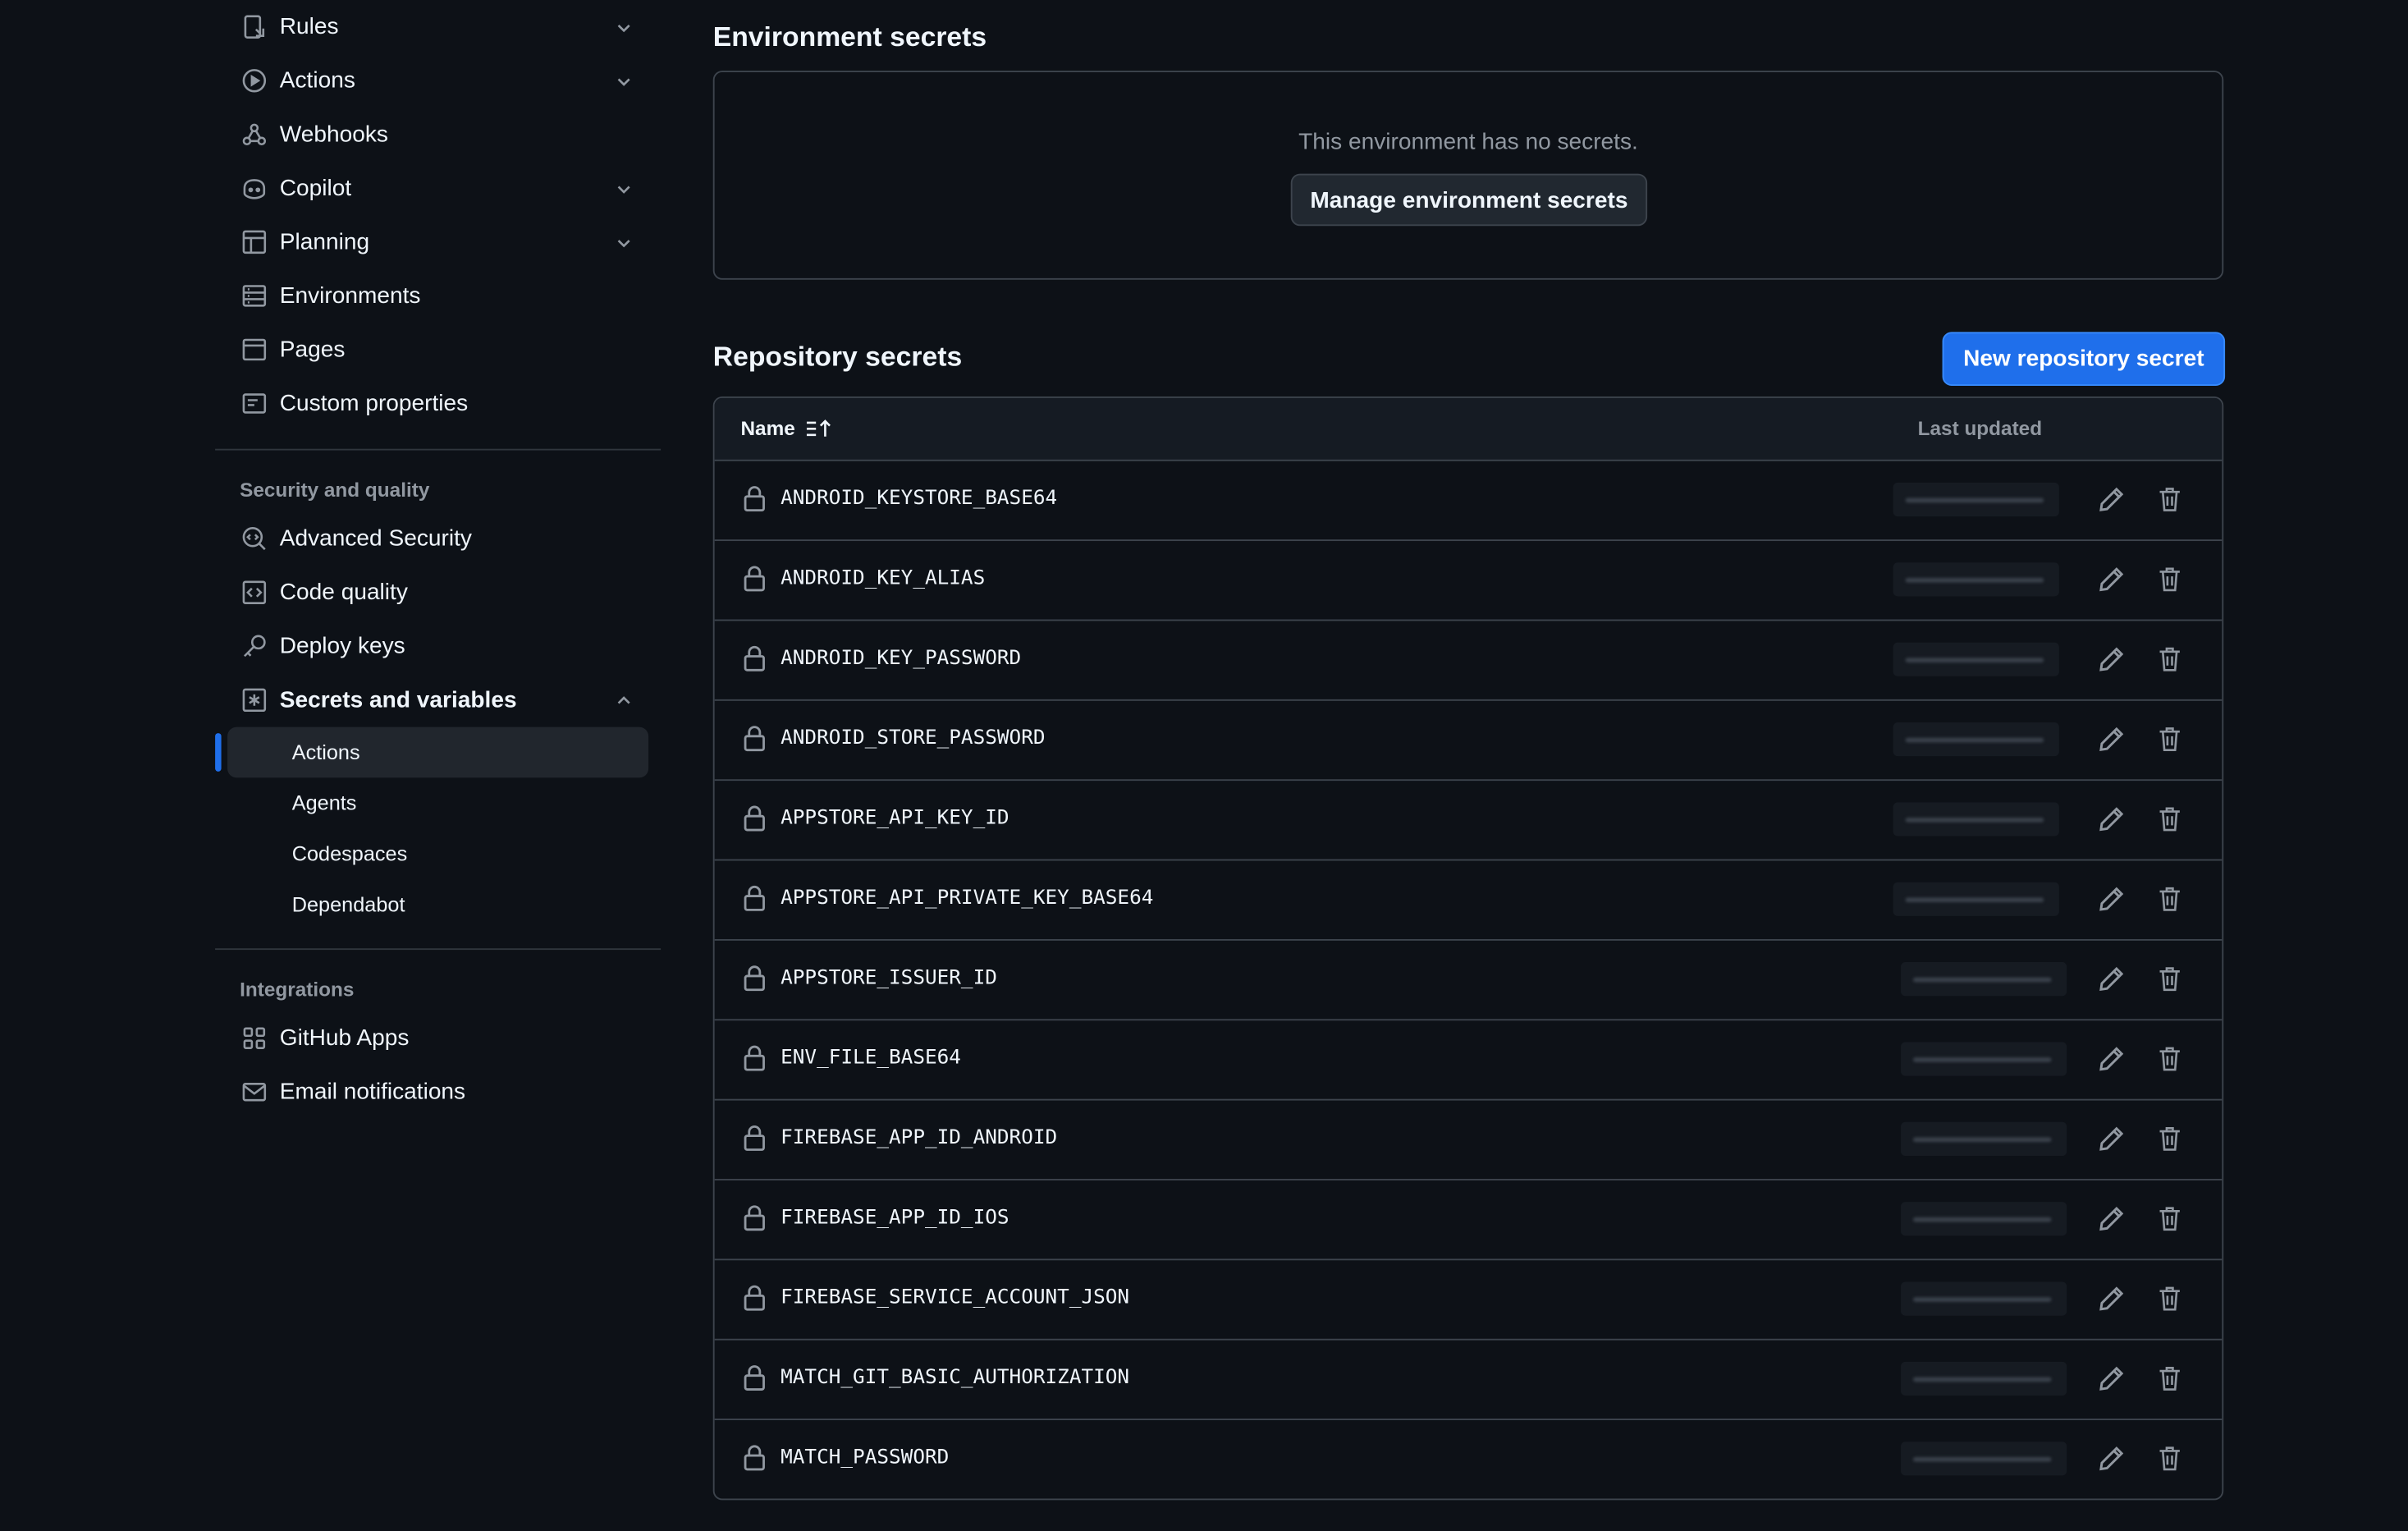  I want to click on sidebar-item-pages: Pages, so click(438, 350).